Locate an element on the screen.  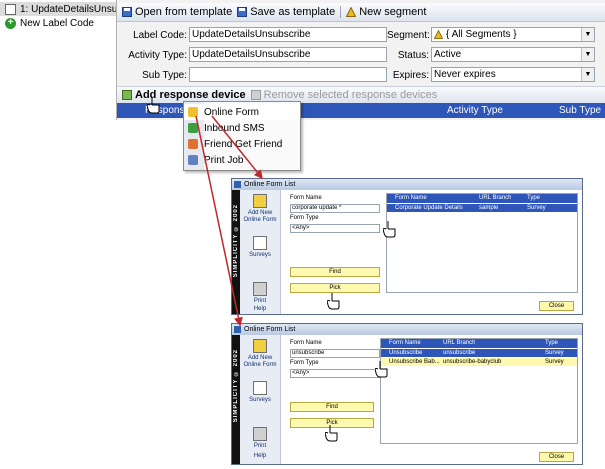
menu-item-online-form: Online Form is located at coordinates (242, 112).